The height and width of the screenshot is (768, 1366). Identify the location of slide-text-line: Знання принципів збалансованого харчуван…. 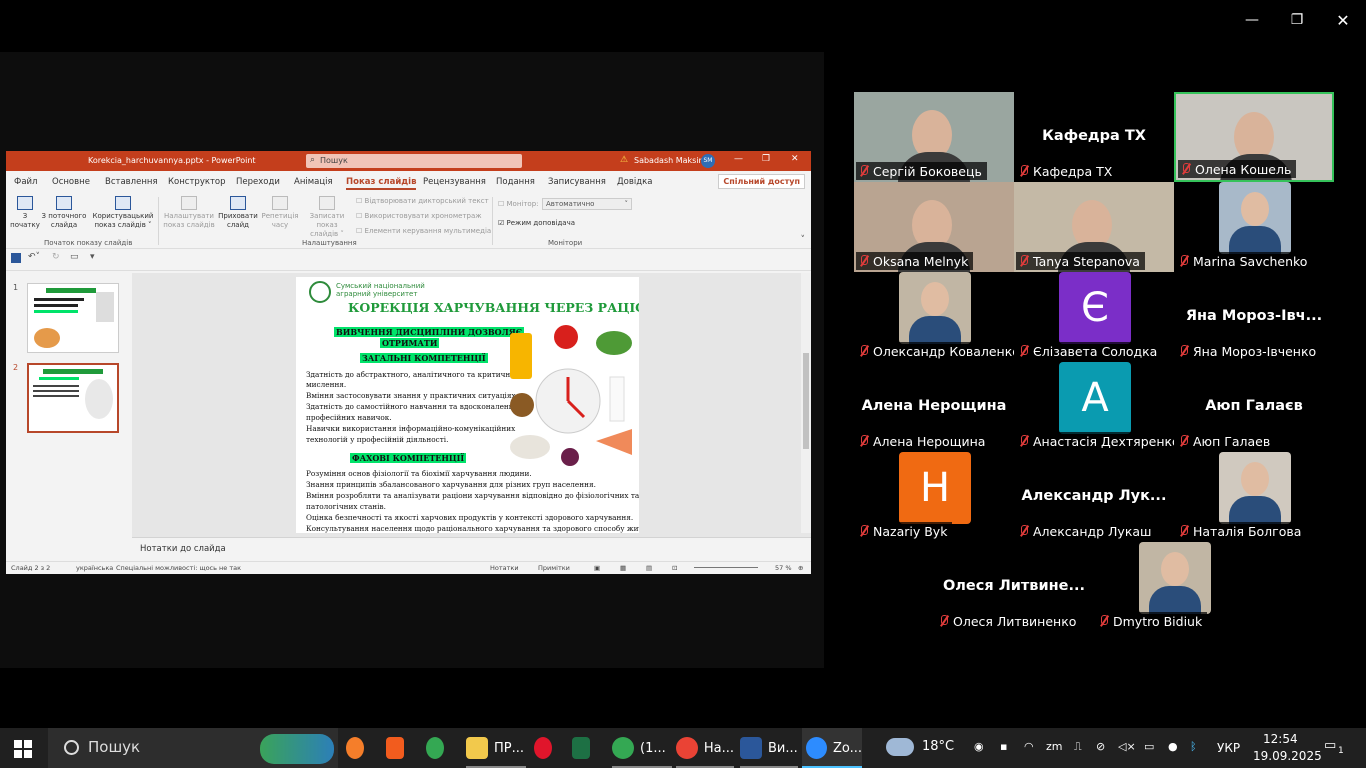
(451, 484).